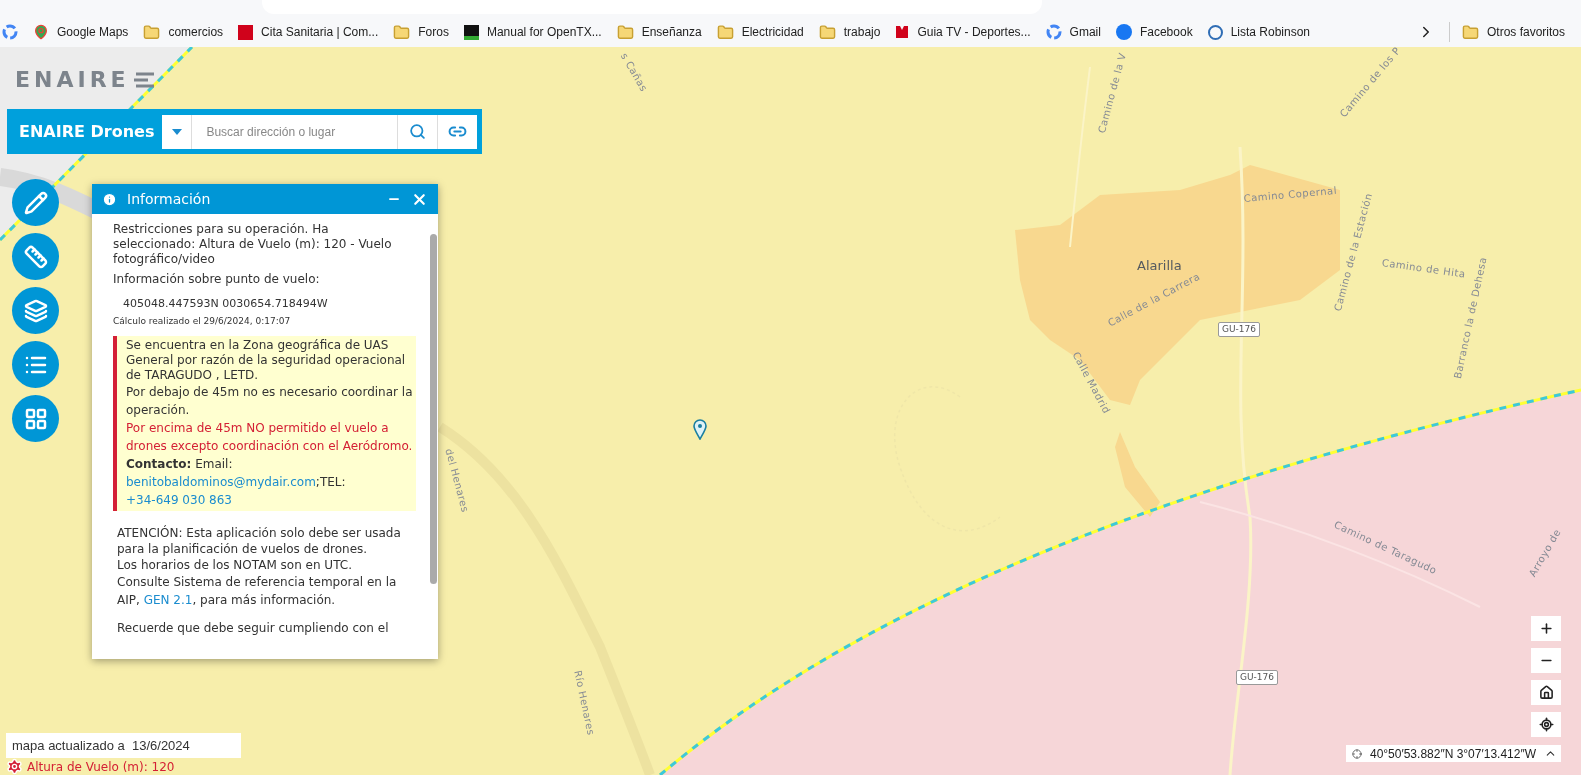 This screenshot has height=775, width=1581. I want to click on map-pin-icon, so click(41, 32).